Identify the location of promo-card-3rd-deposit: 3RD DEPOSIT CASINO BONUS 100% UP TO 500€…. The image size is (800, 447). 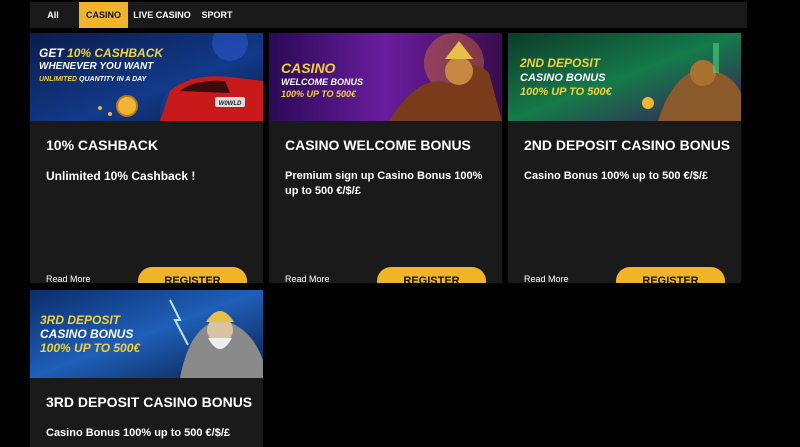
(146, 368).